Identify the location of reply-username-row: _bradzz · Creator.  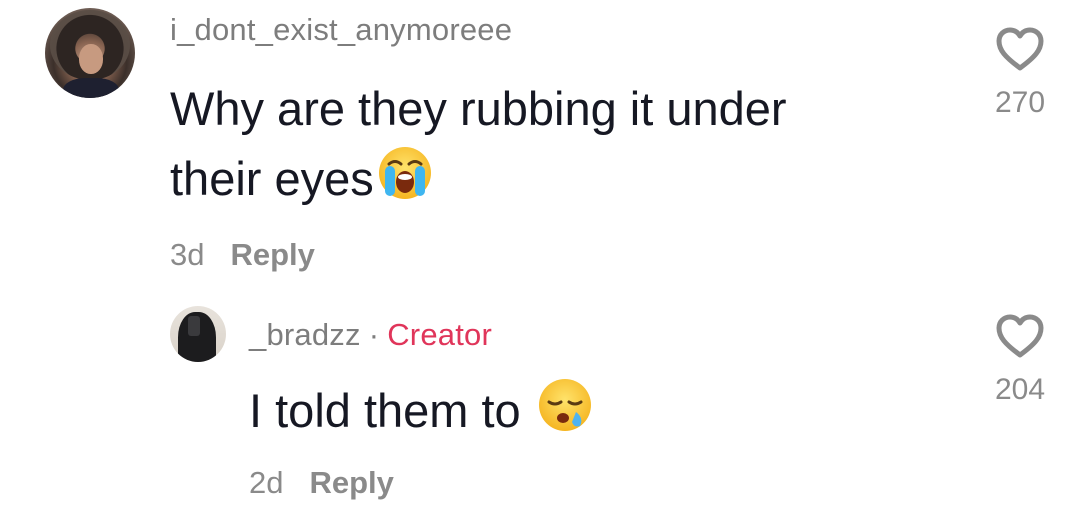
(370, 335).